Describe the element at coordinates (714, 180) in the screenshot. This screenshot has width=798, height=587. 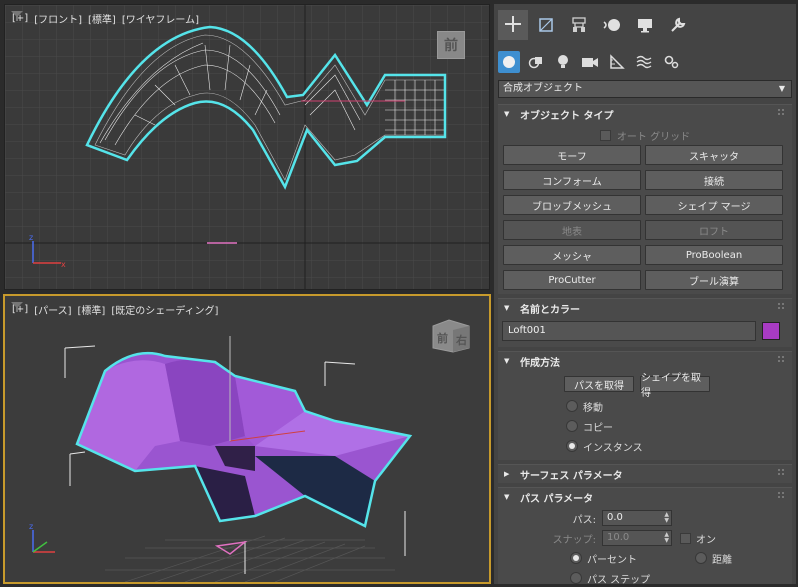
I see `connect-button: 接続` at that location.